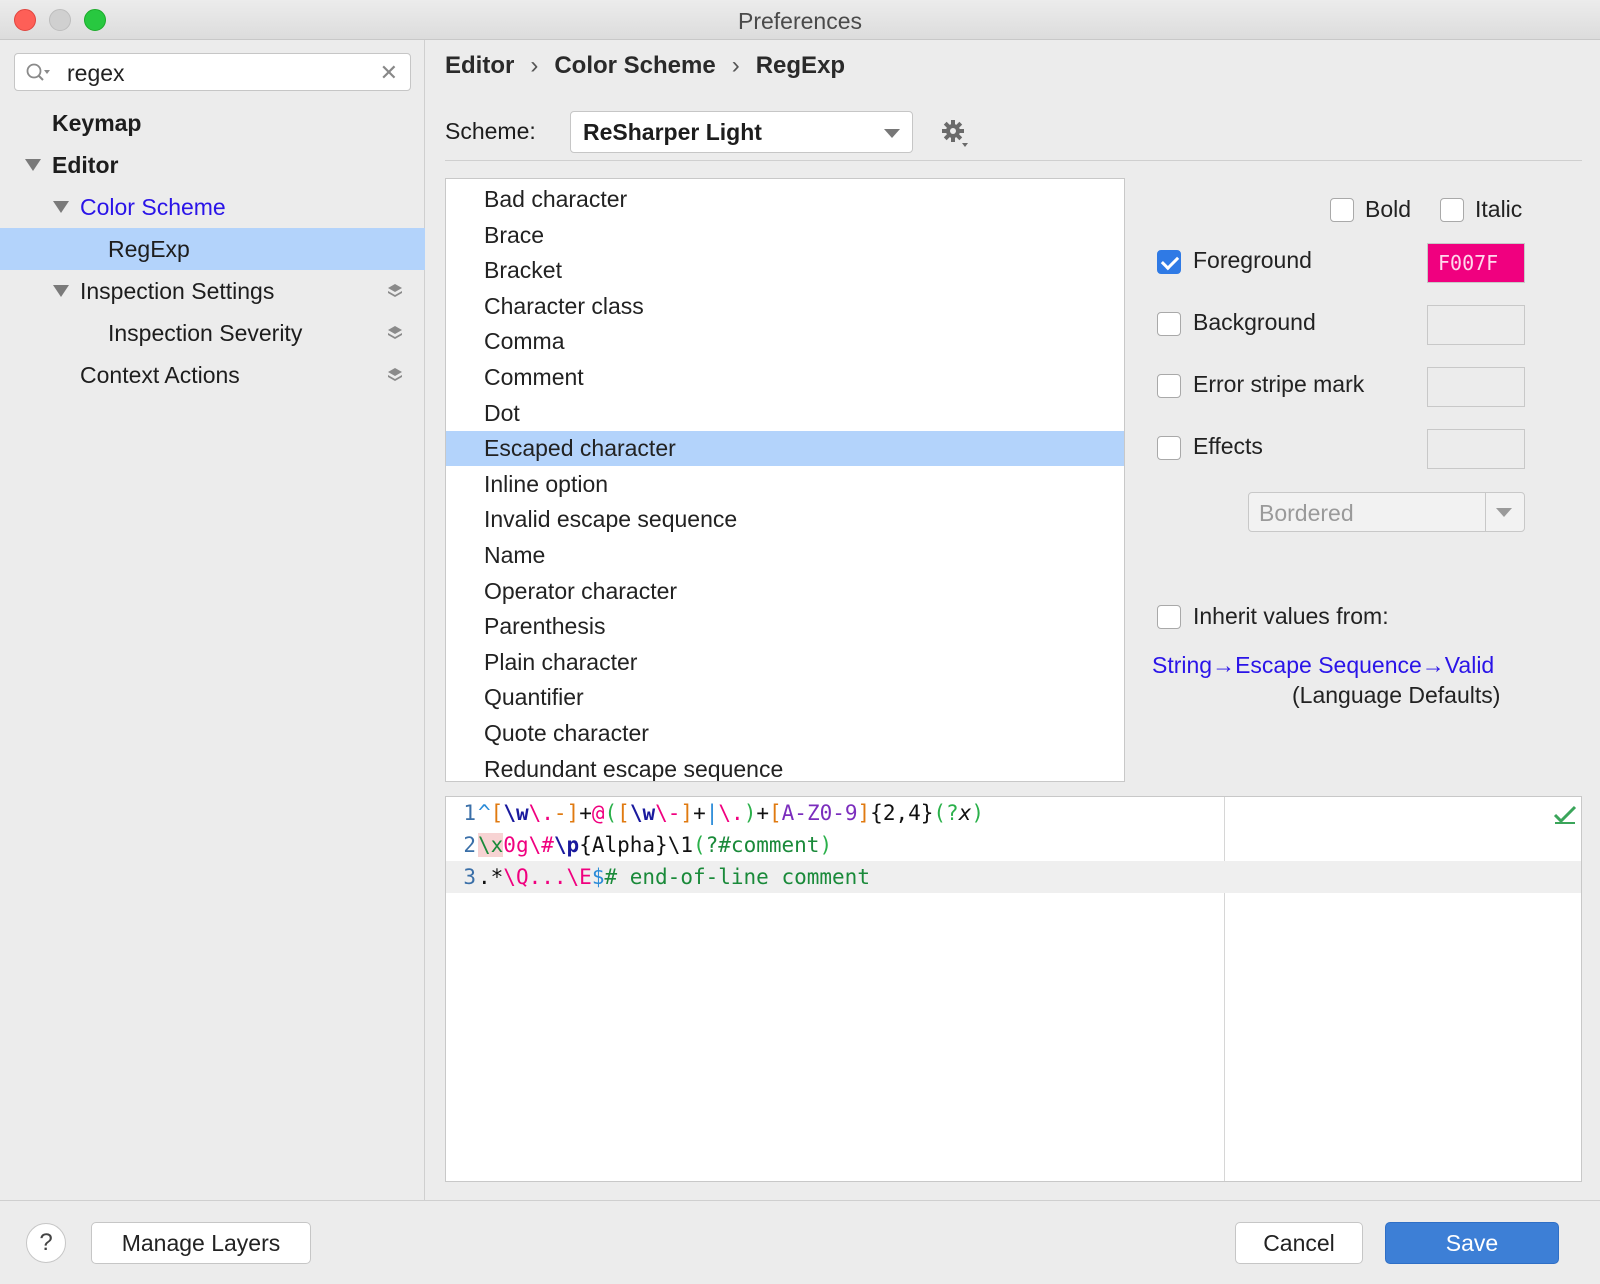 The height and width of the screenshot is (1284, 1600). I want to click on sidebar-item-color-scheme: Color Scheme, so click(212, 207).